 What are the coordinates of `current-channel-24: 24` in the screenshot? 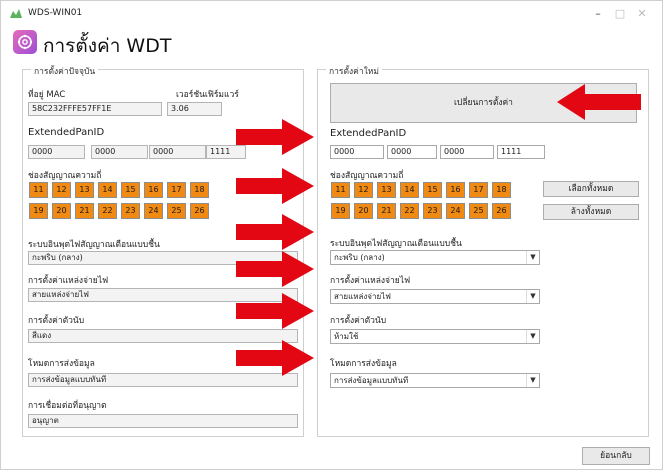 It's located at (153, 211).